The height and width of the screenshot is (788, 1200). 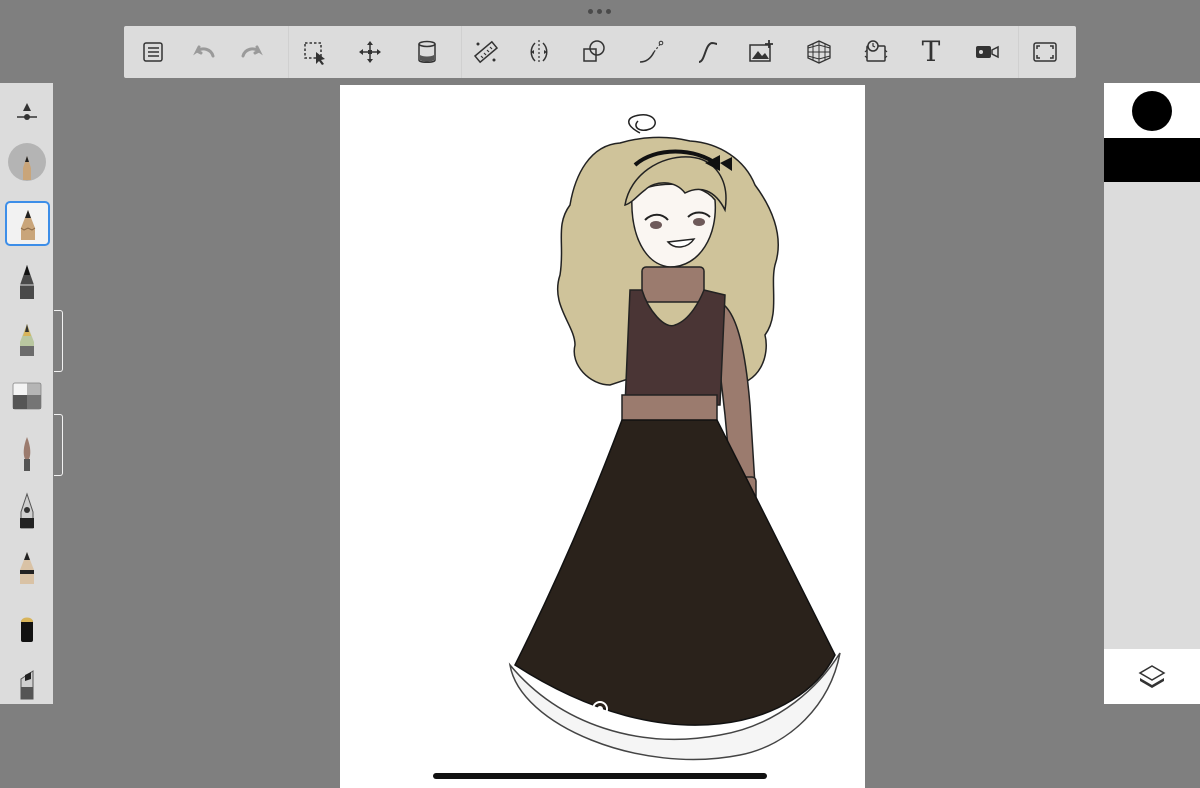 I want to click on text-icon: T, so click(x=931, y=52).